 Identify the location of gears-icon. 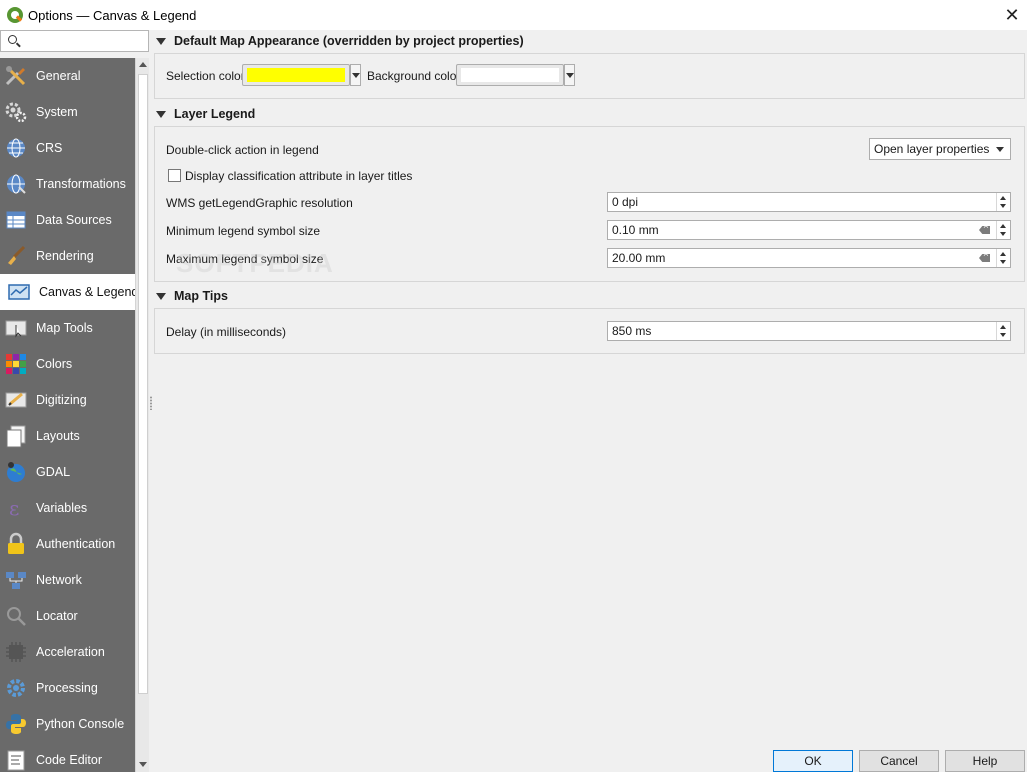
(16, 112).